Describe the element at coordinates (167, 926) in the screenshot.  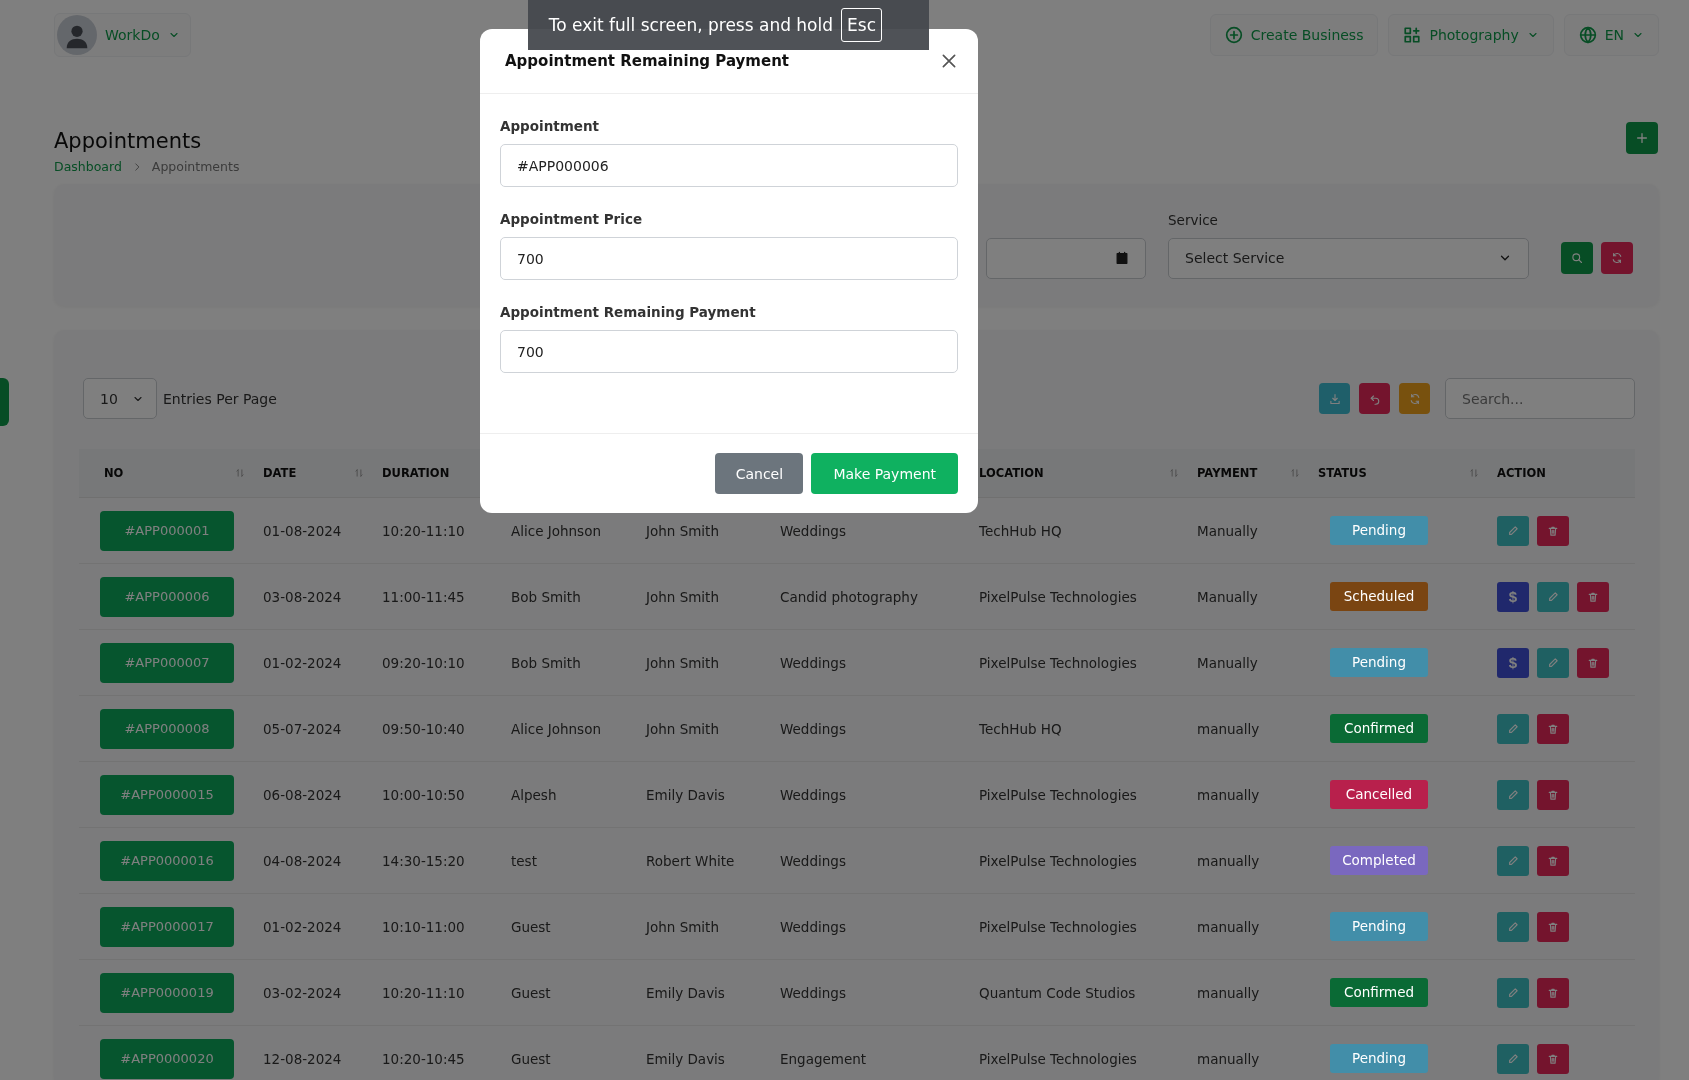
I see `appointment-number-button: #APP0000017` at that location.